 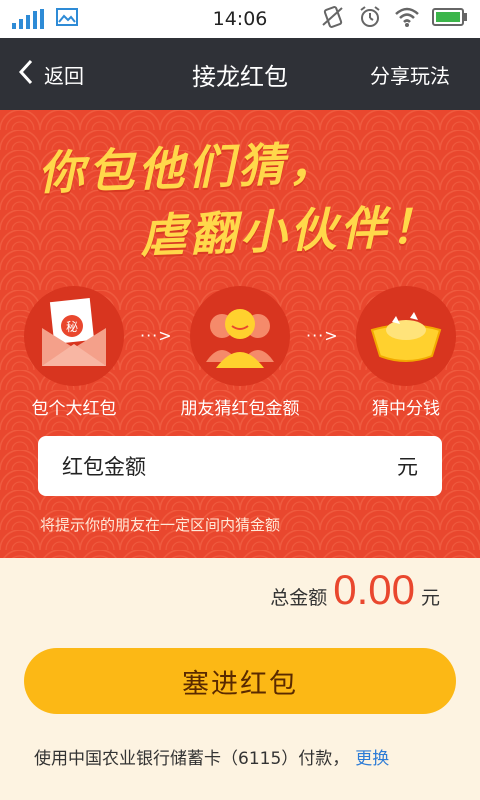 I want to click on amount-label: 红包金额, so click(x=104, y=467).